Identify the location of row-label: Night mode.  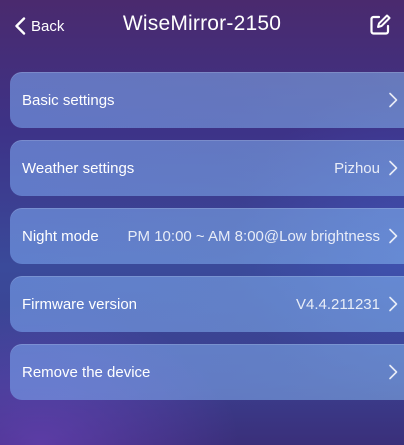
(60, 236).